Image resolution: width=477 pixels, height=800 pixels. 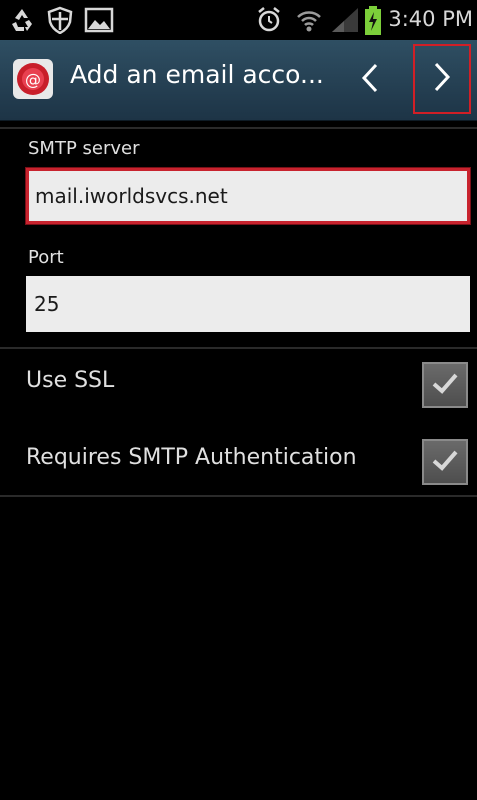 I want to click on requires-smtp-auth-checkbox, so click(x=445, y=462).